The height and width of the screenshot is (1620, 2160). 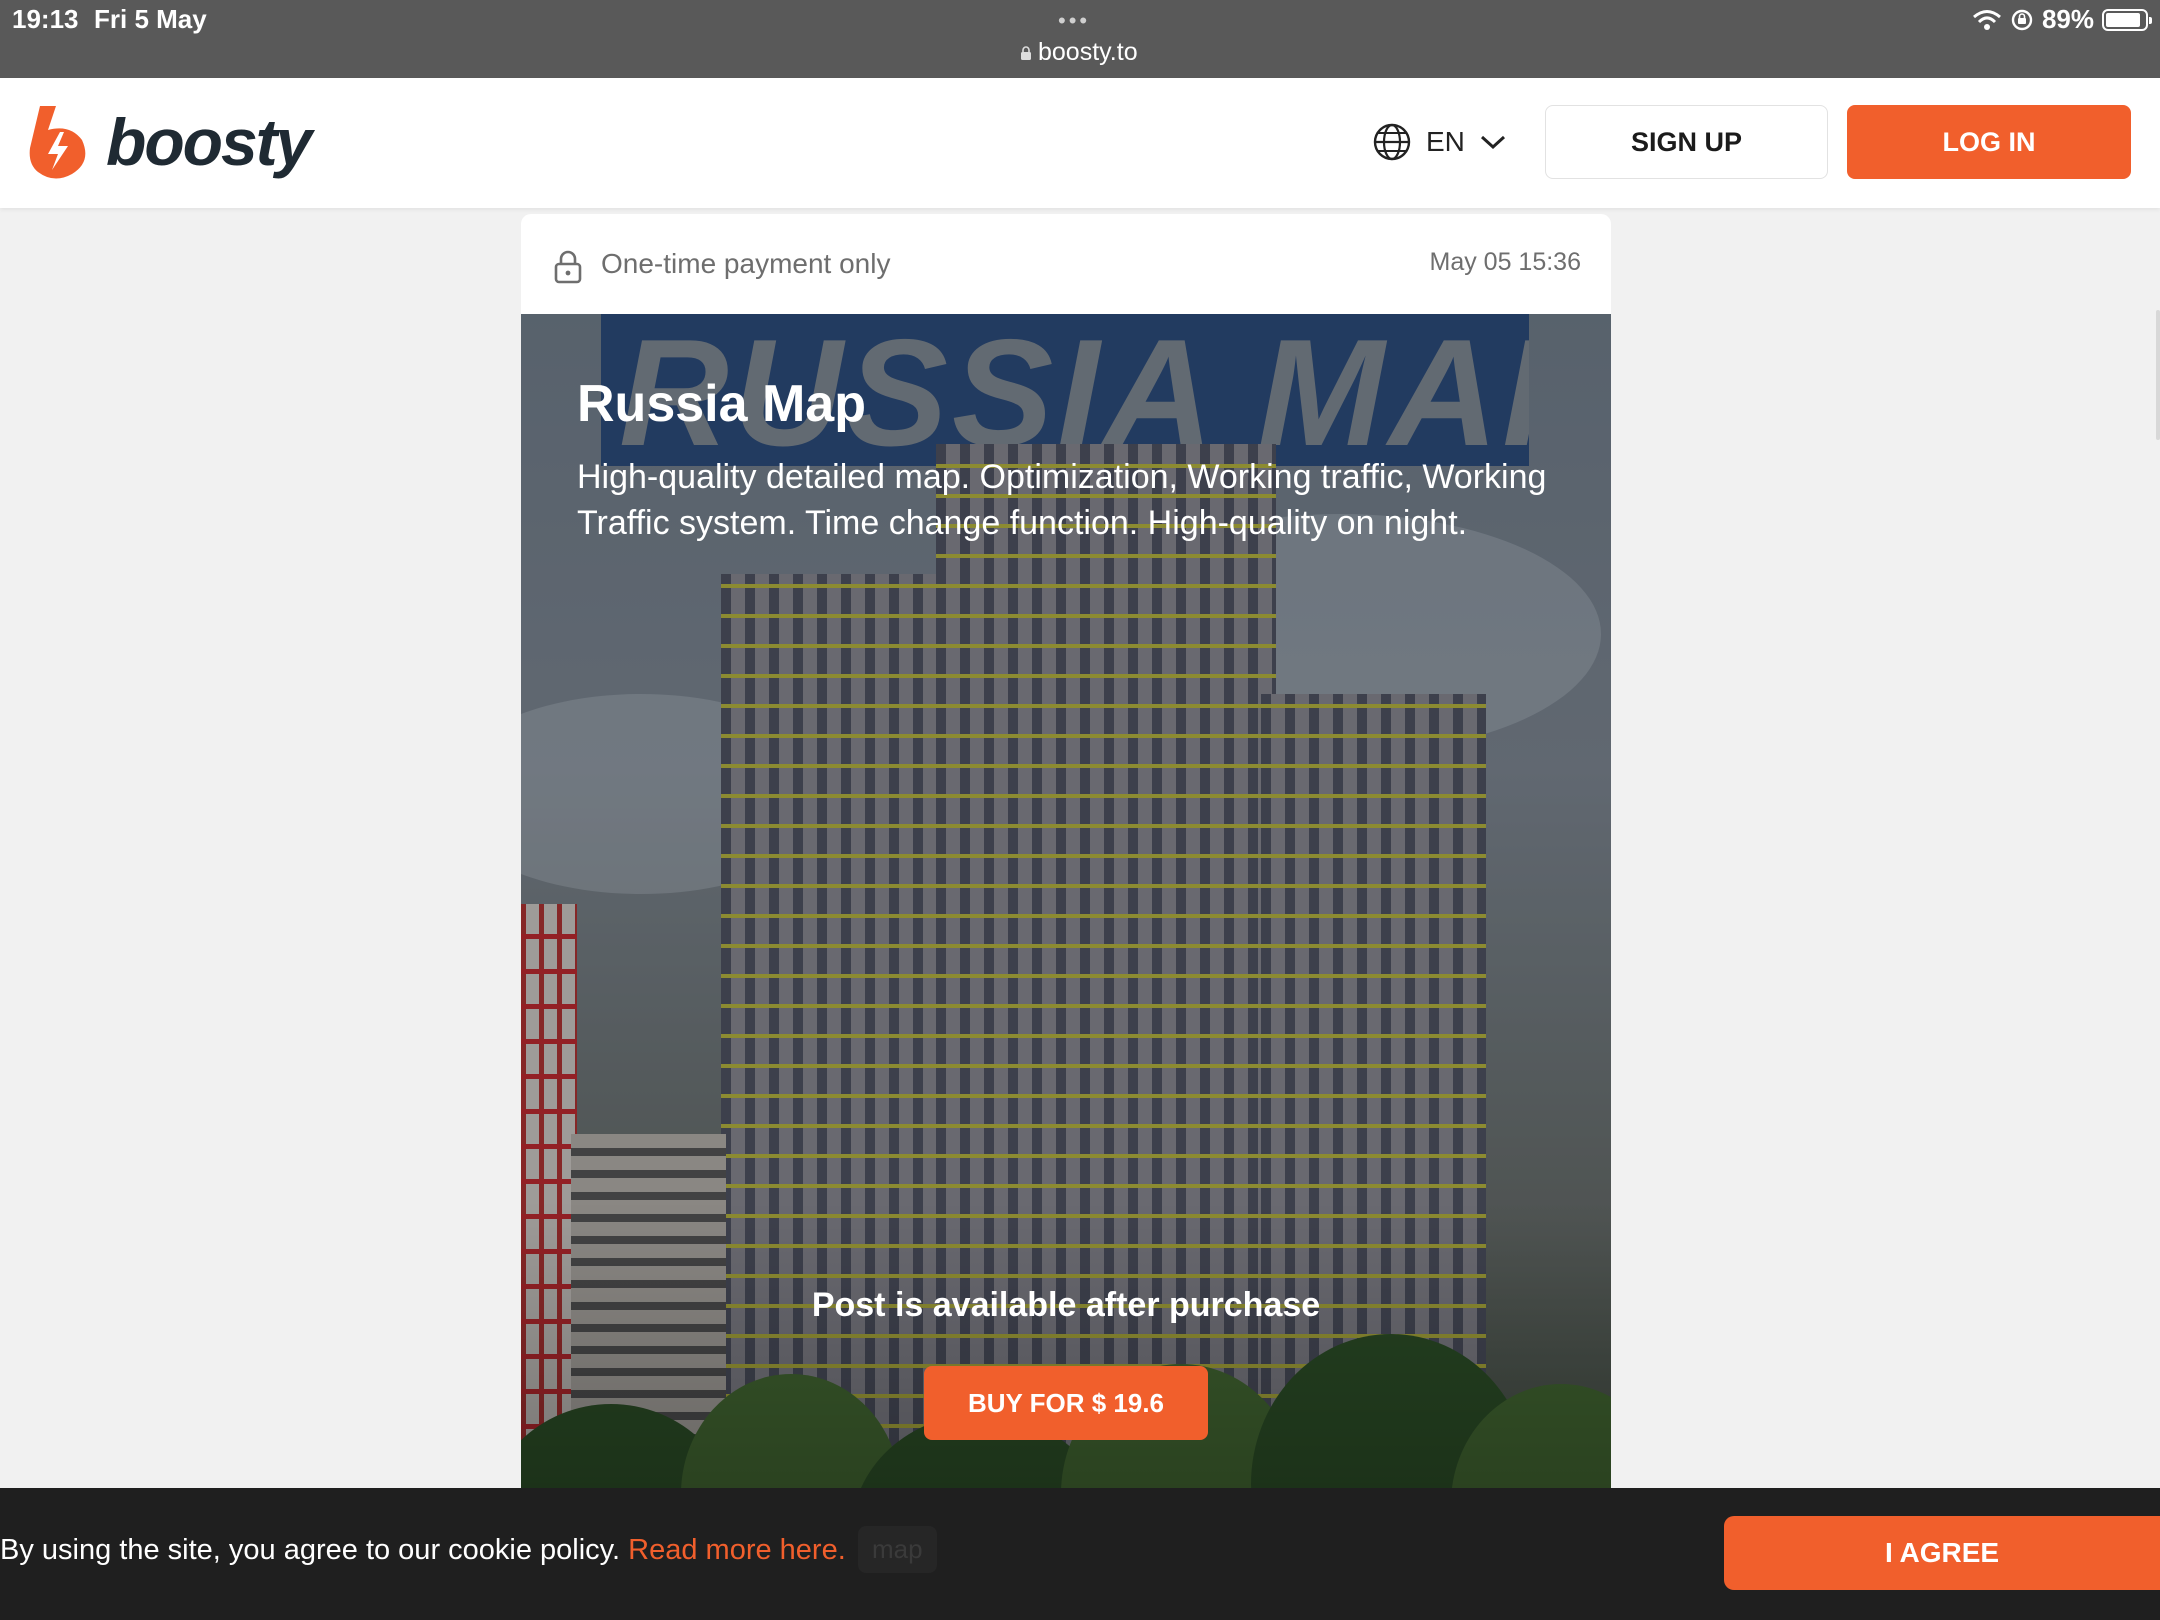 What do you see at coordinates (1986, 19) in the screenshot?
I see `wifi-icon` at bounding box center [1986, 19].